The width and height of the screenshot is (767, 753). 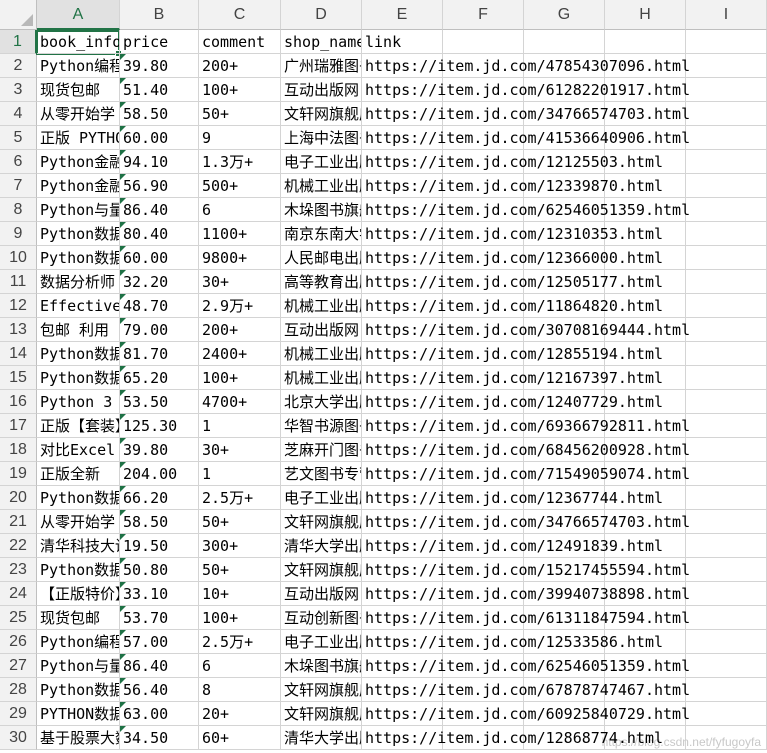 I want to click on cell-price: 53.70, so click(x=159, y=618).